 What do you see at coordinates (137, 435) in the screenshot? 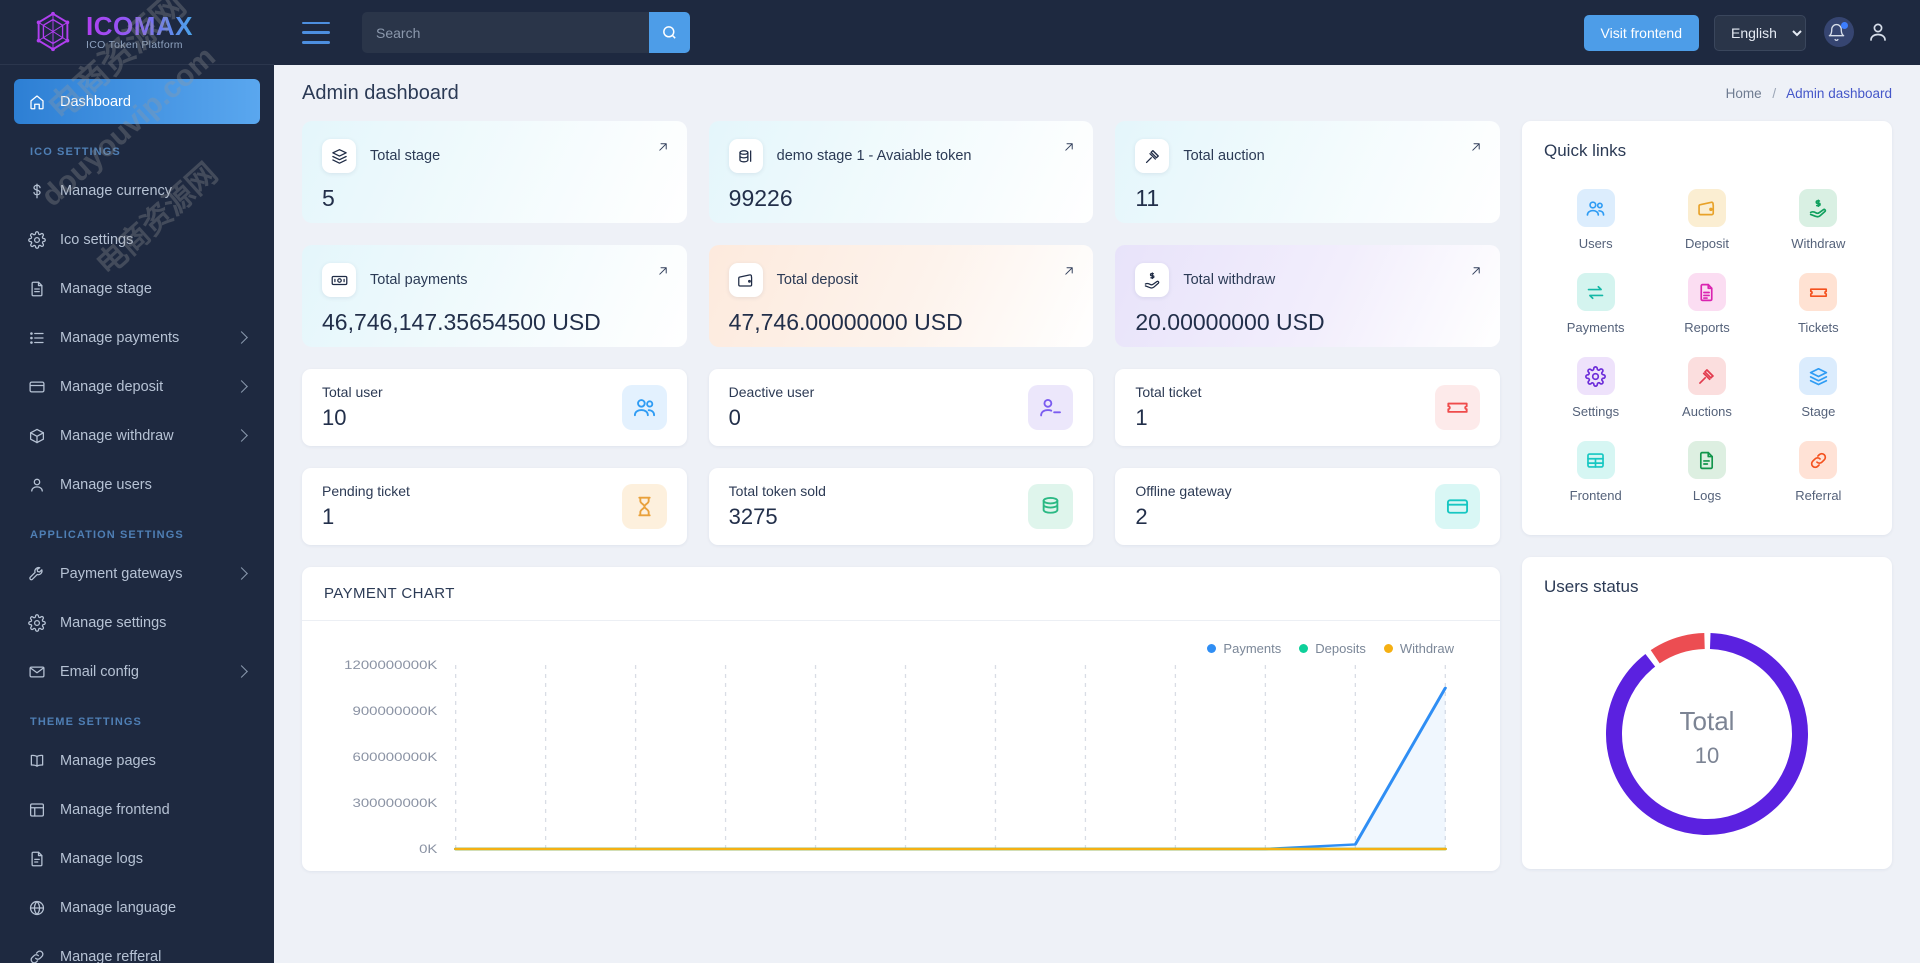
I see `sidebar-item-manage-withdraw: Manage withdraw` at bounding box center [137, 435].